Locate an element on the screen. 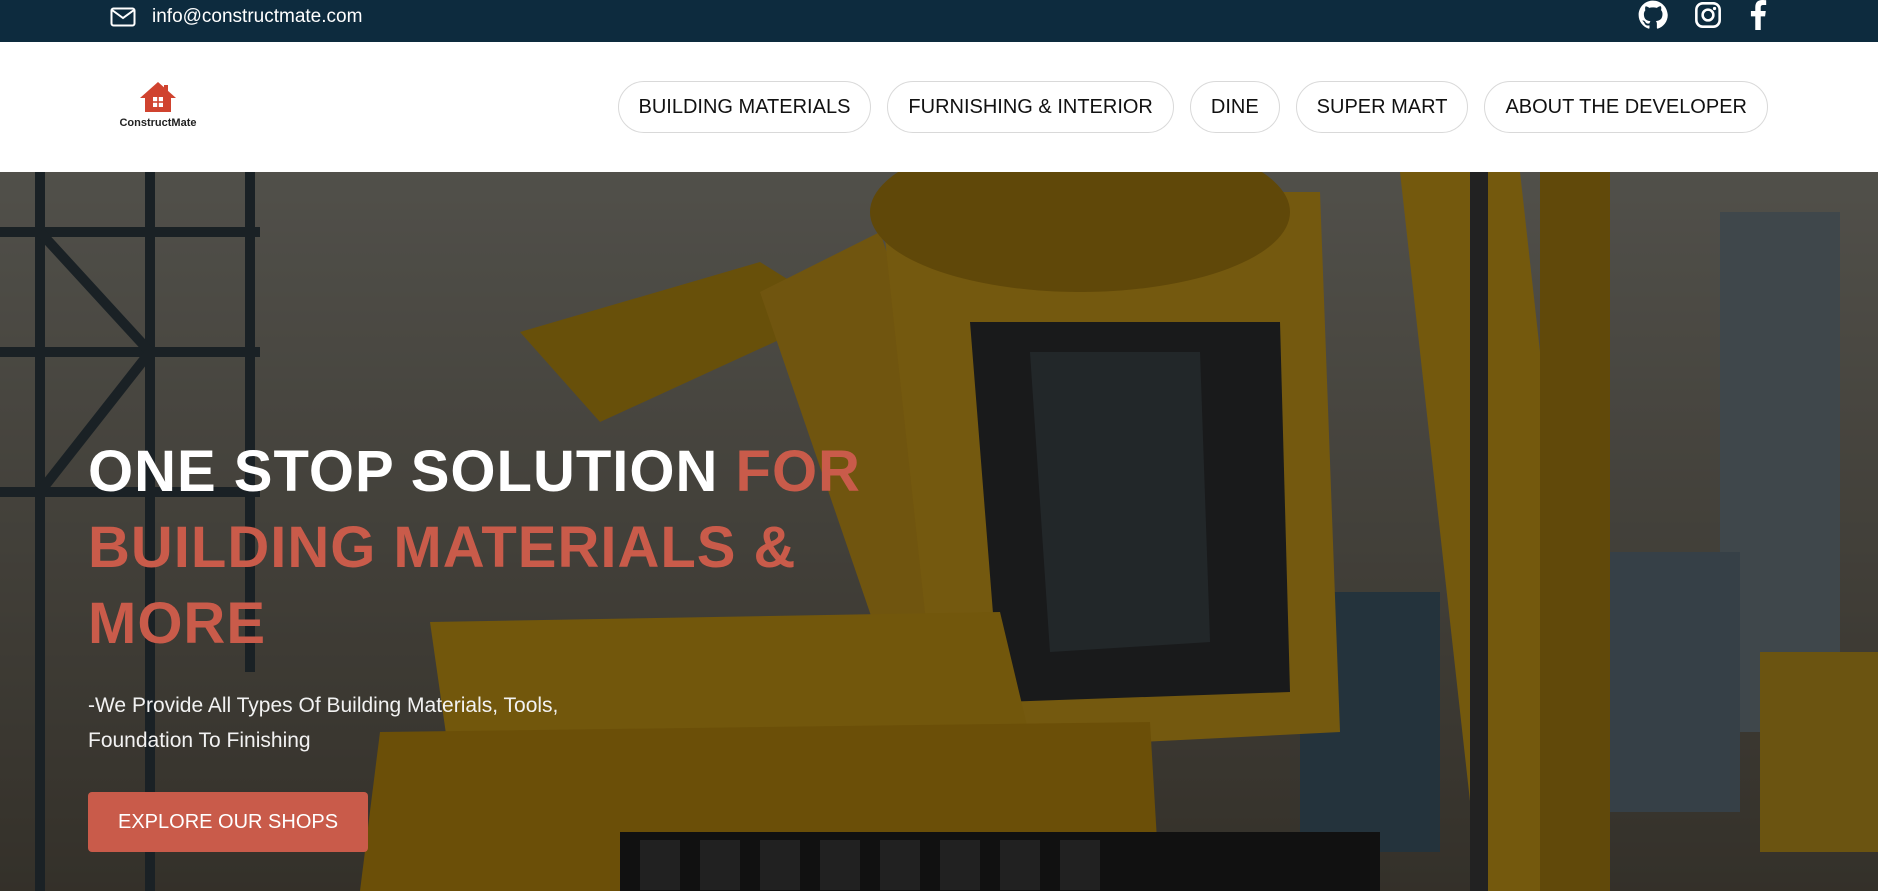  top-contact-bar: info@constructmate.com is located at coordinates (939, 21).